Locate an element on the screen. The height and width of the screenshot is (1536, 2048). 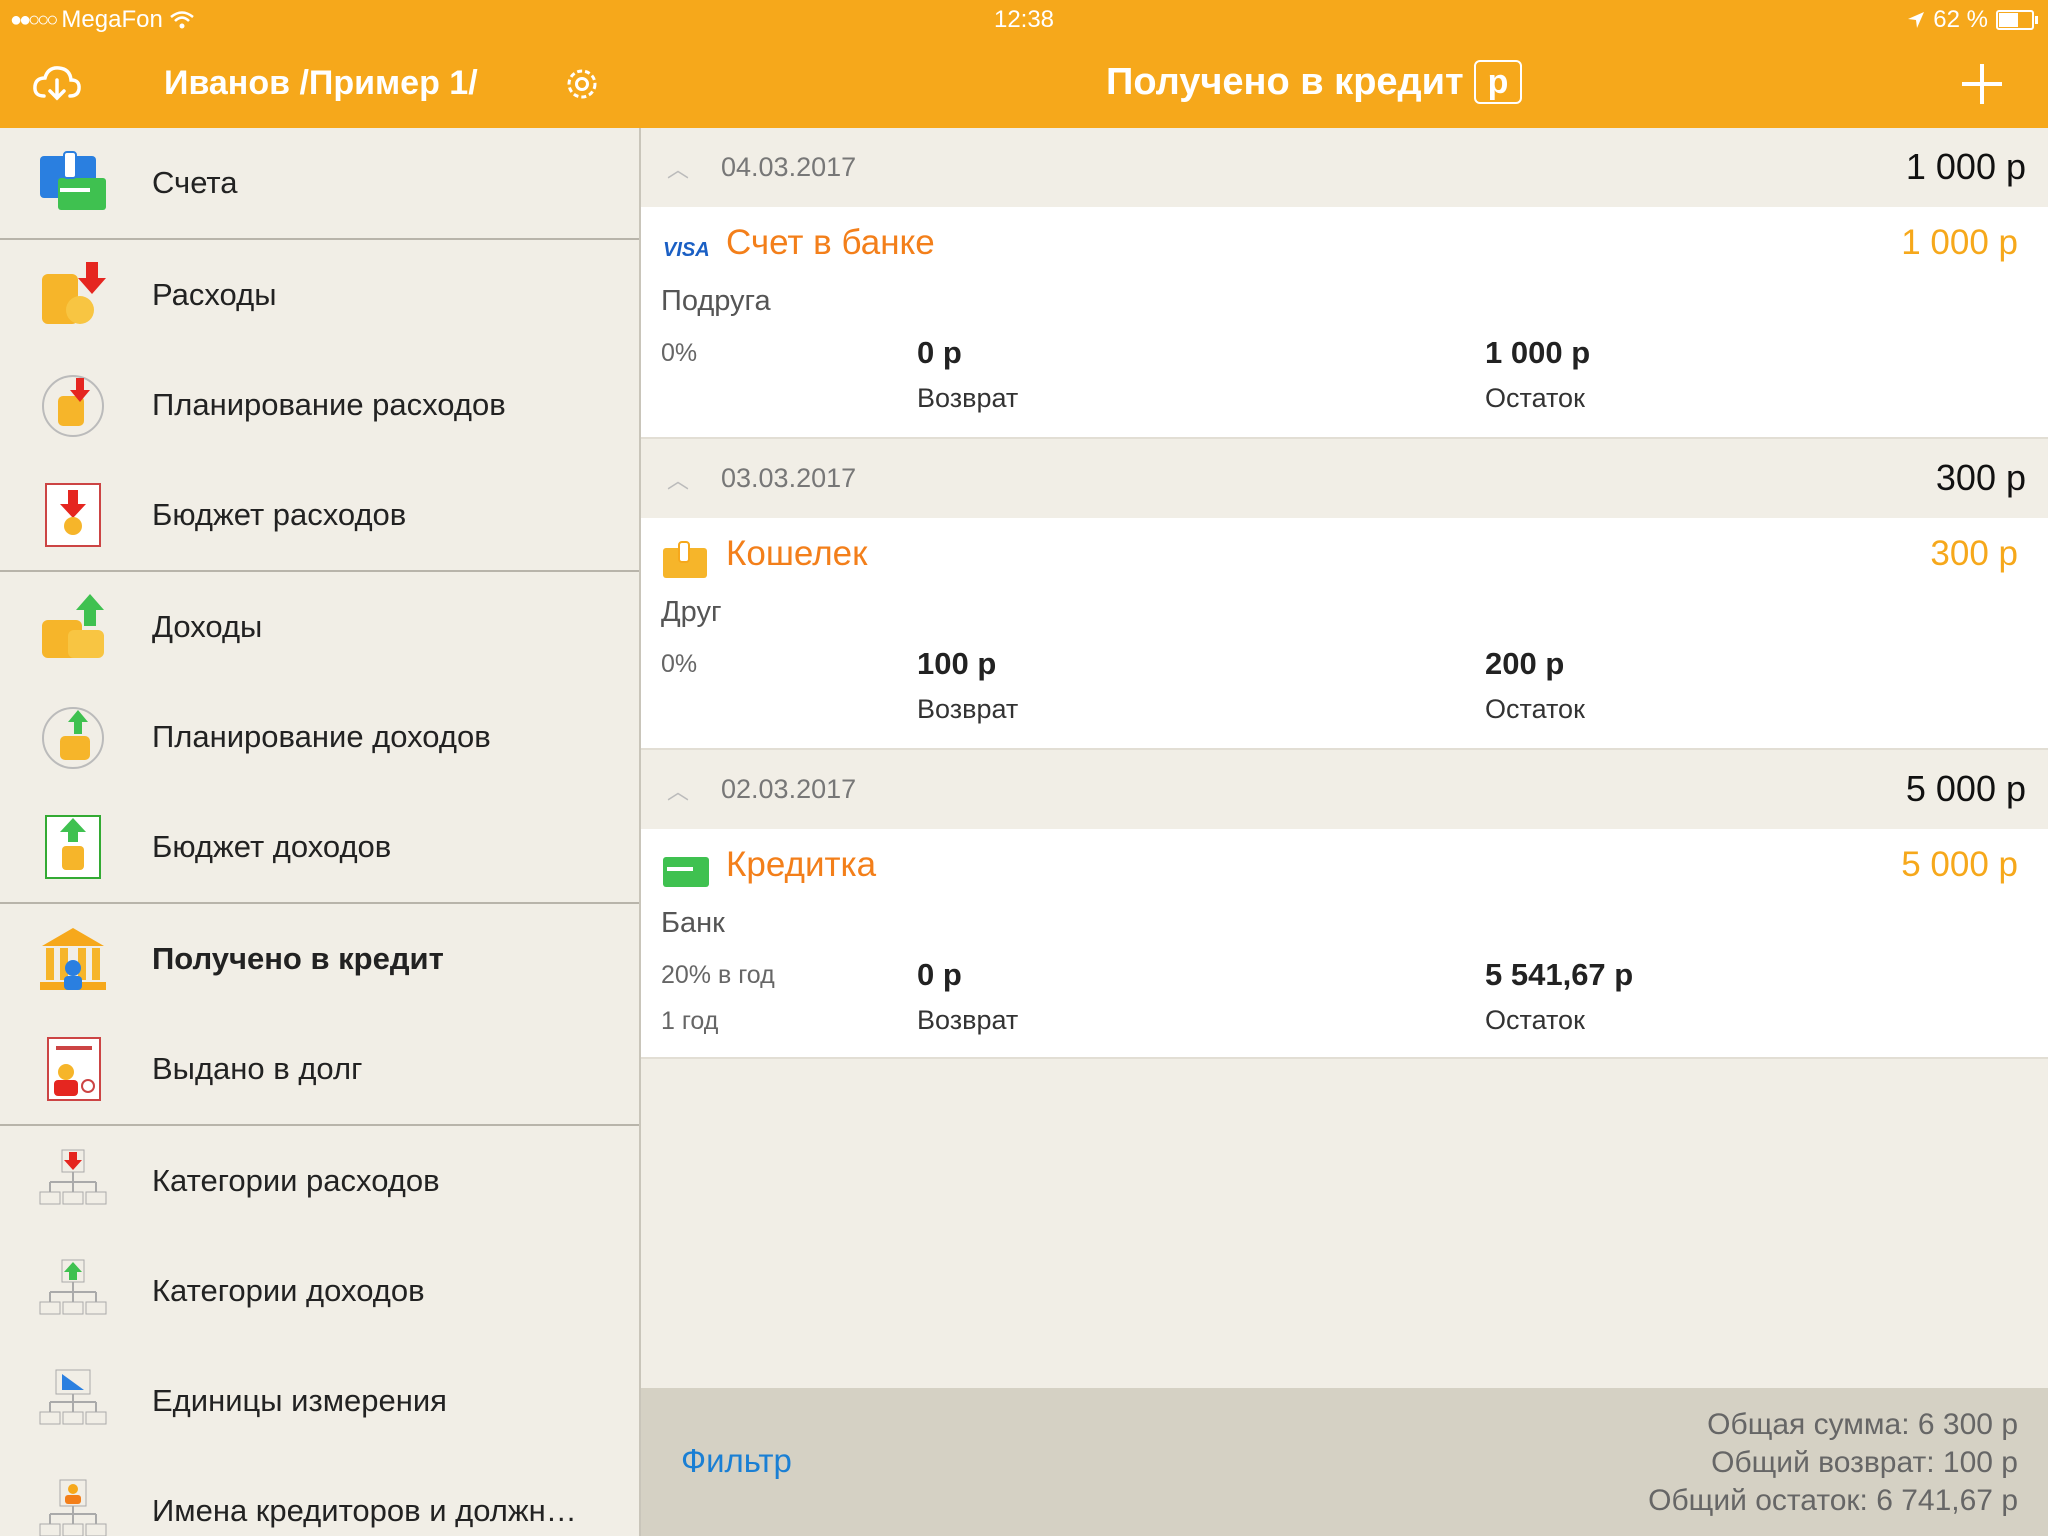
balance-amount: 200 р is located at coordinates (1525, 663).